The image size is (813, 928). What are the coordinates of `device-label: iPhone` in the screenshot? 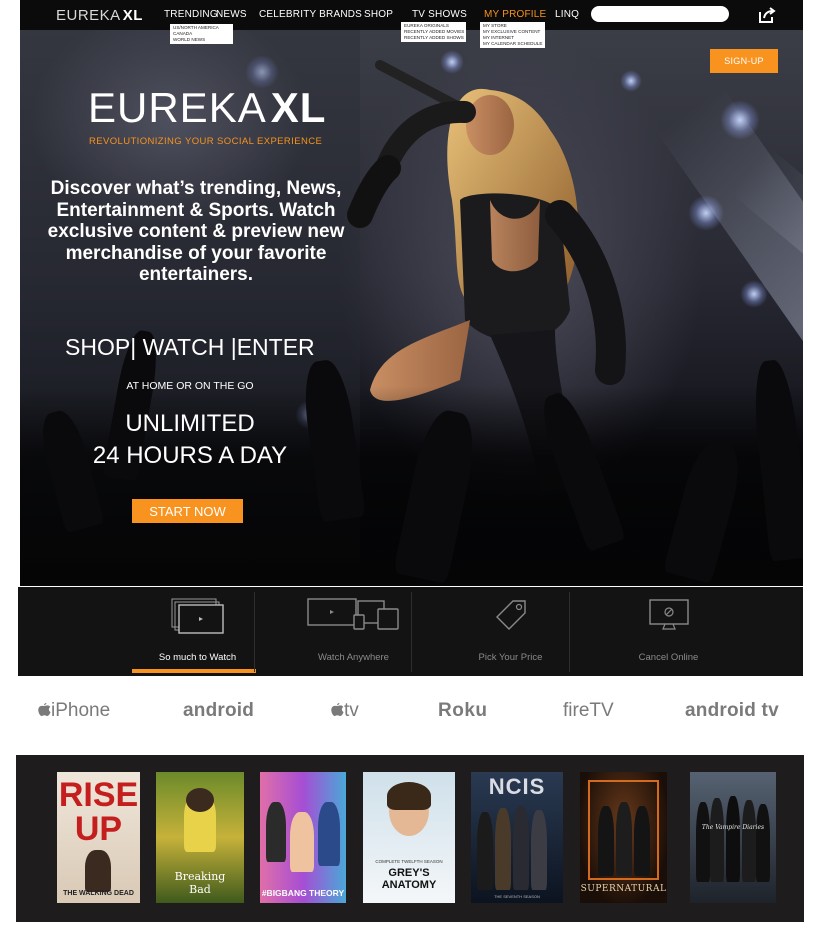 It's located at (81, 710).